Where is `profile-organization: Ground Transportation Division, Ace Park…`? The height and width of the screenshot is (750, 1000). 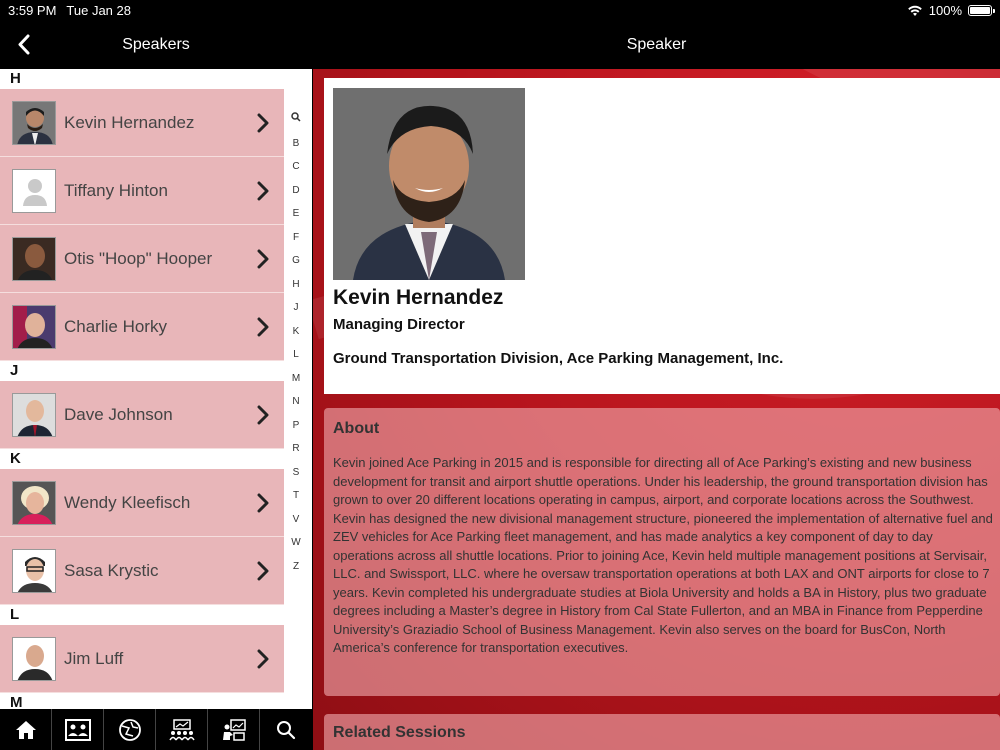
profile-organization: Ground Transportation Division, Ace Park… is located at coordinates (558, 358).